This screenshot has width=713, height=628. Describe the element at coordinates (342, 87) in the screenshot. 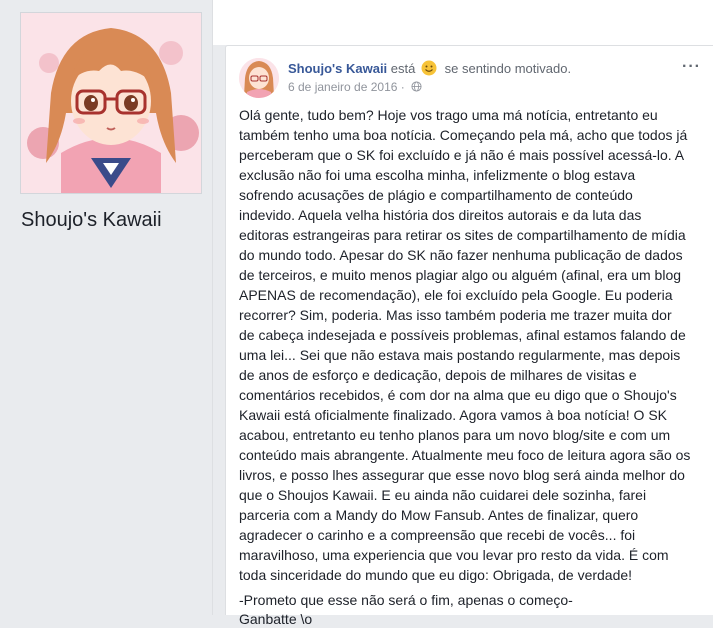

I see `post-timestamp: 6 de janeiro de 2016` at that location.